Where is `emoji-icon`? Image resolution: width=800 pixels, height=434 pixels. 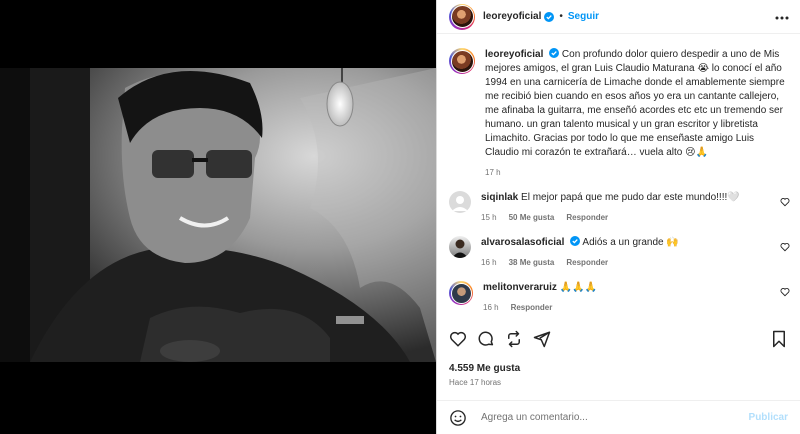 emoji-icon is located at coordinates (458, 418).